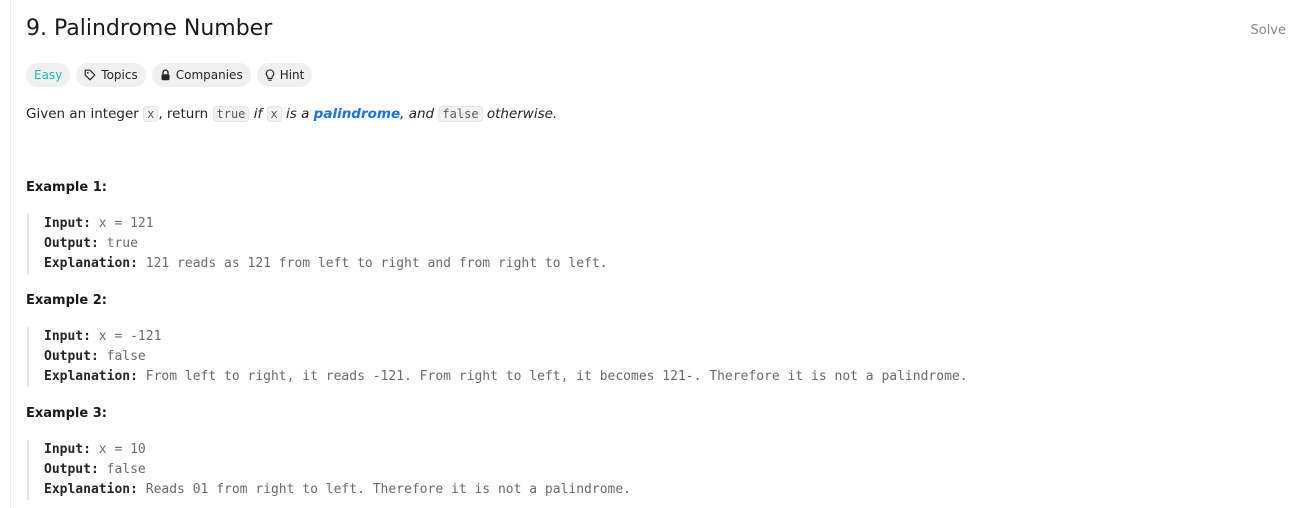 The height and width of the screenshot is (508, 1297). I want to click on inline-code: true, so click(231, 114).